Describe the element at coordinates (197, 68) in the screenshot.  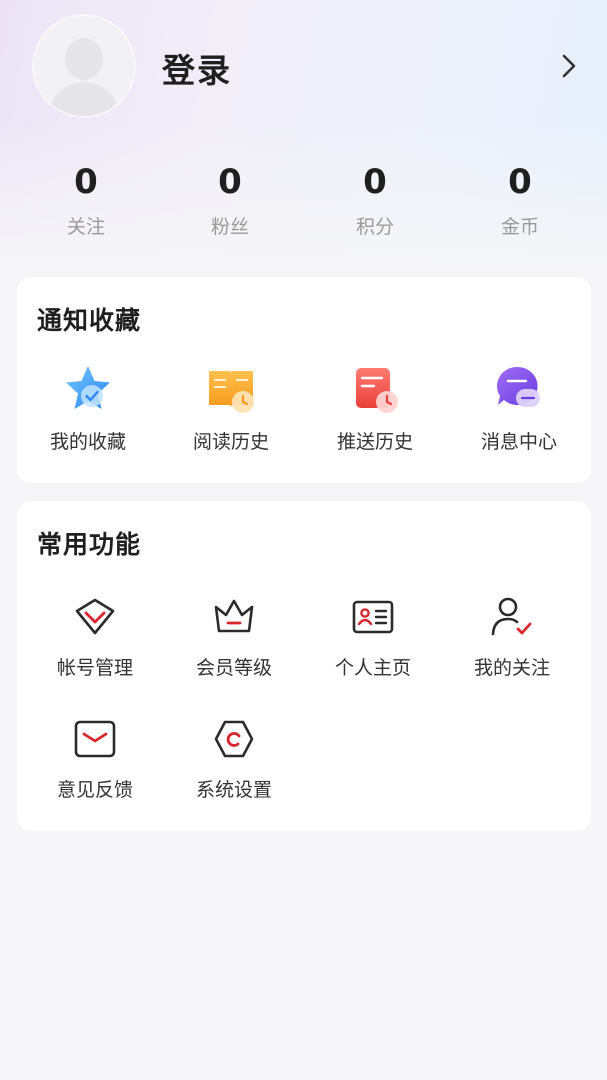
I see `login-link: 登录` at that location.